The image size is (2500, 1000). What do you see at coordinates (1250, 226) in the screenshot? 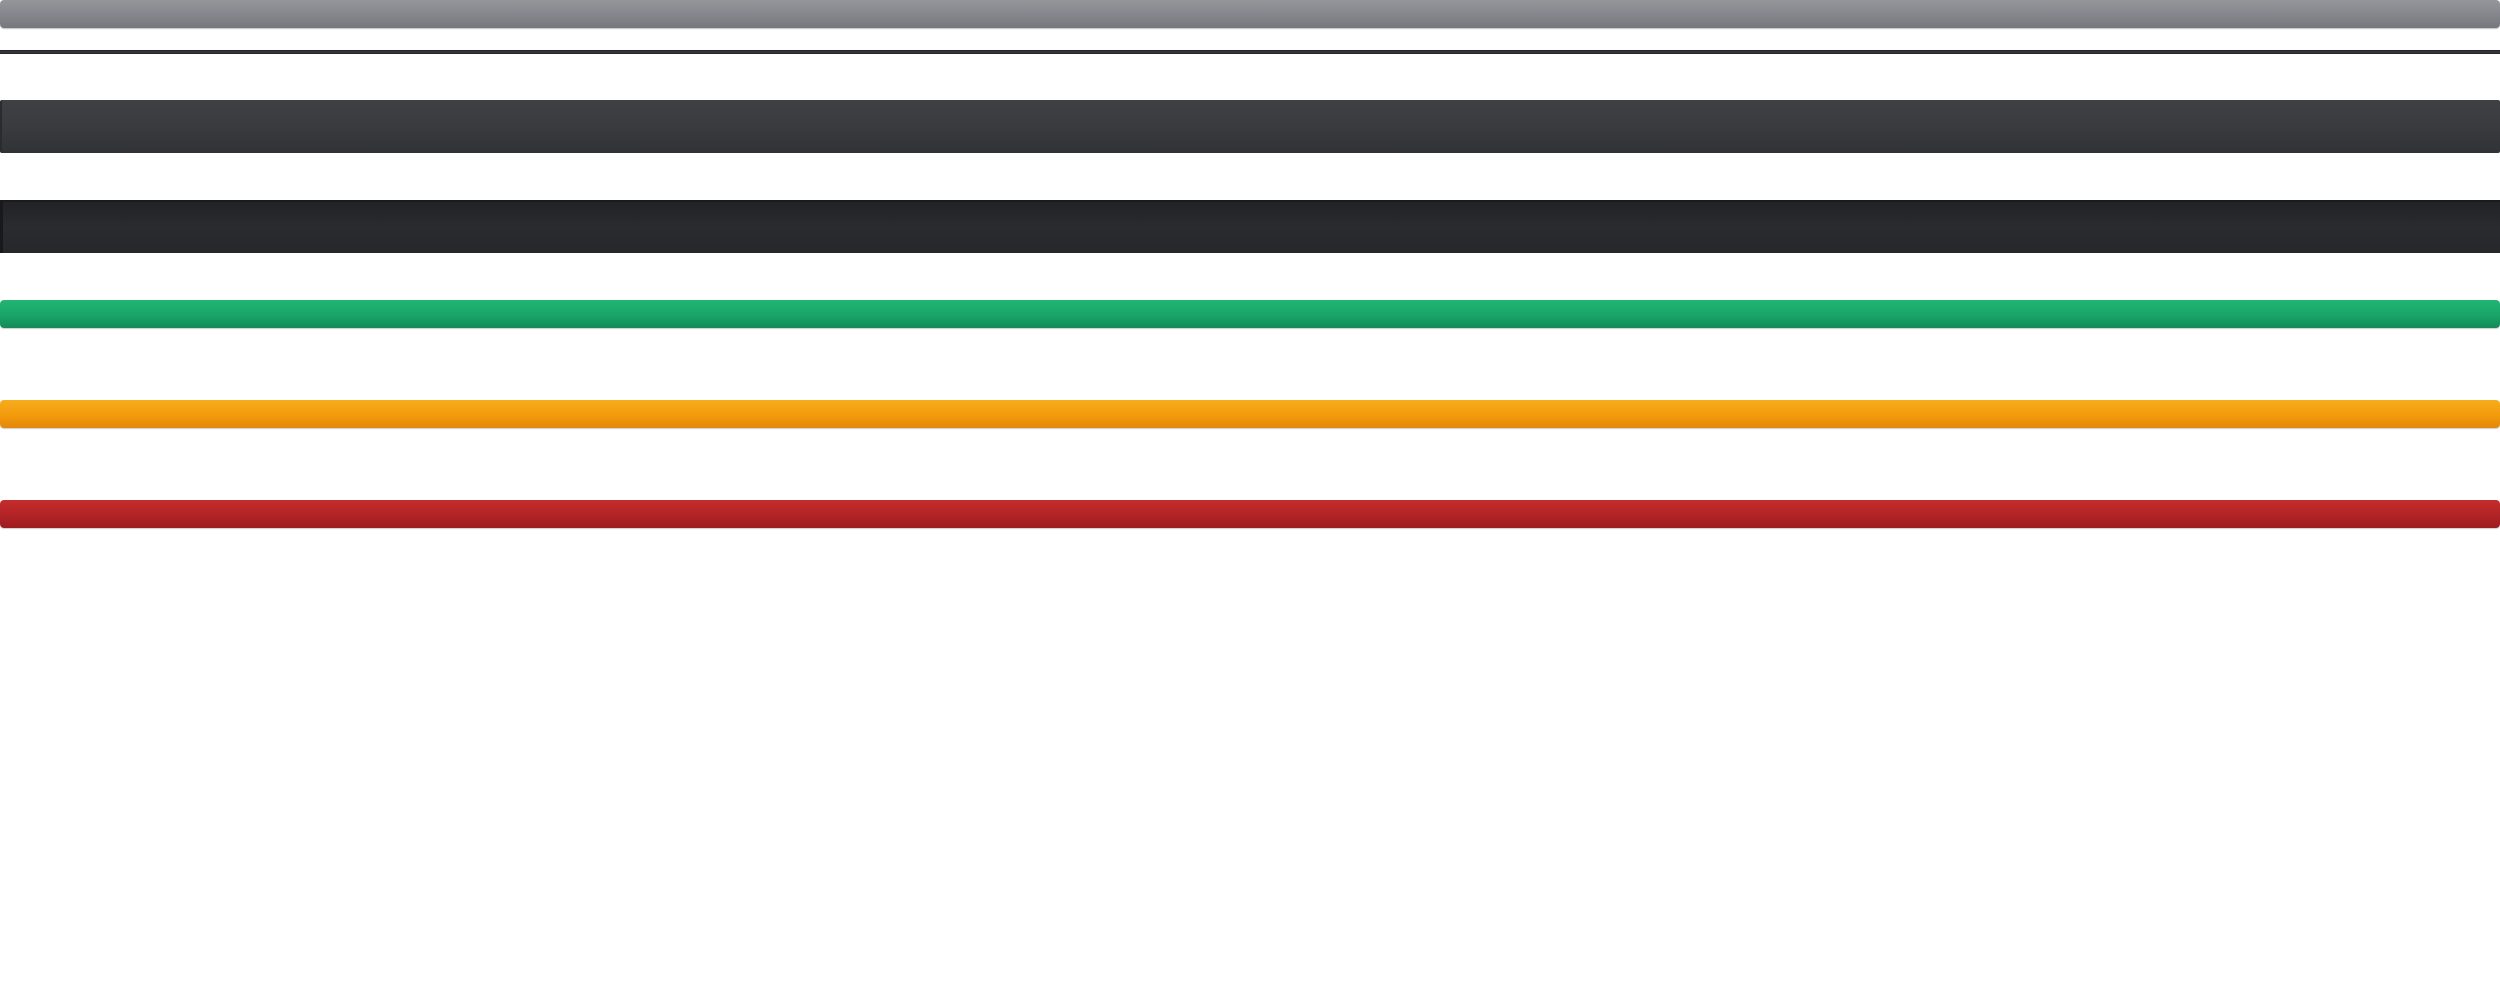
I see `charcoal-bar` at bounding box center [1250, 226].